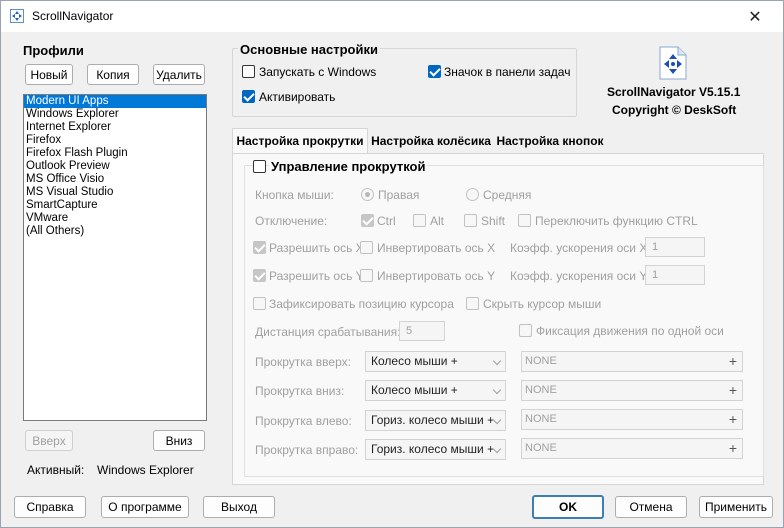  What do you see at coordinates (179, 74) in the screenshot?
I see `delete-profile-button: Удалить` at bounding box center [179, 74].